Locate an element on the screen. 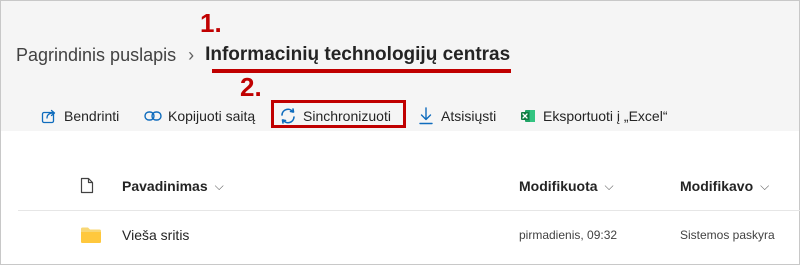 This screenshot has width=800, height=265. annotation-highlight-box is located at coordinates (338, 114).